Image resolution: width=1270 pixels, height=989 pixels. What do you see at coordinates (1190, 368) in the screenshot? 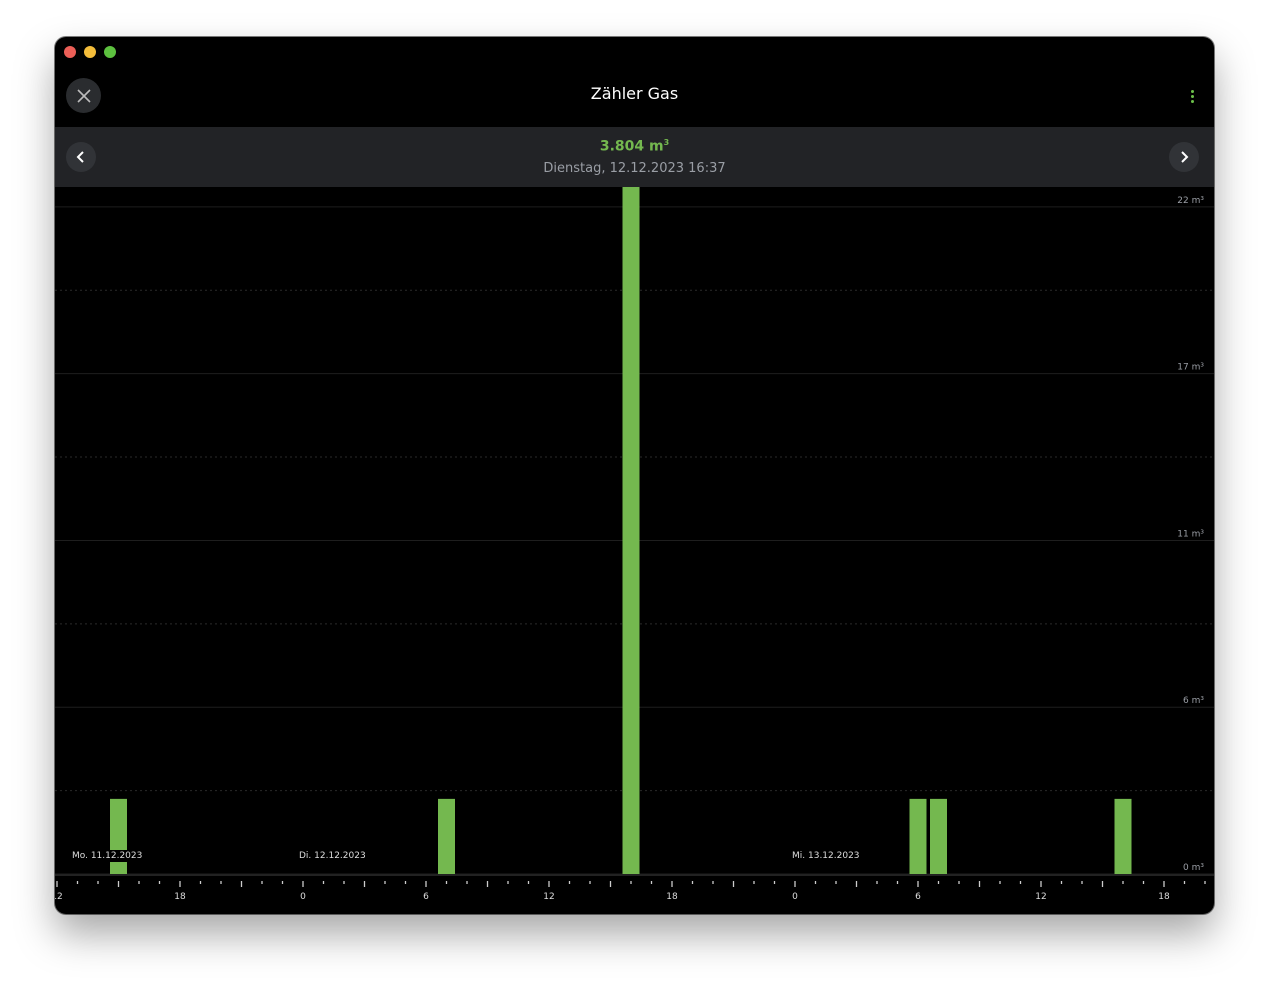
I see `y-tick-label: 17 m³` at bounding box center [1190, 368].